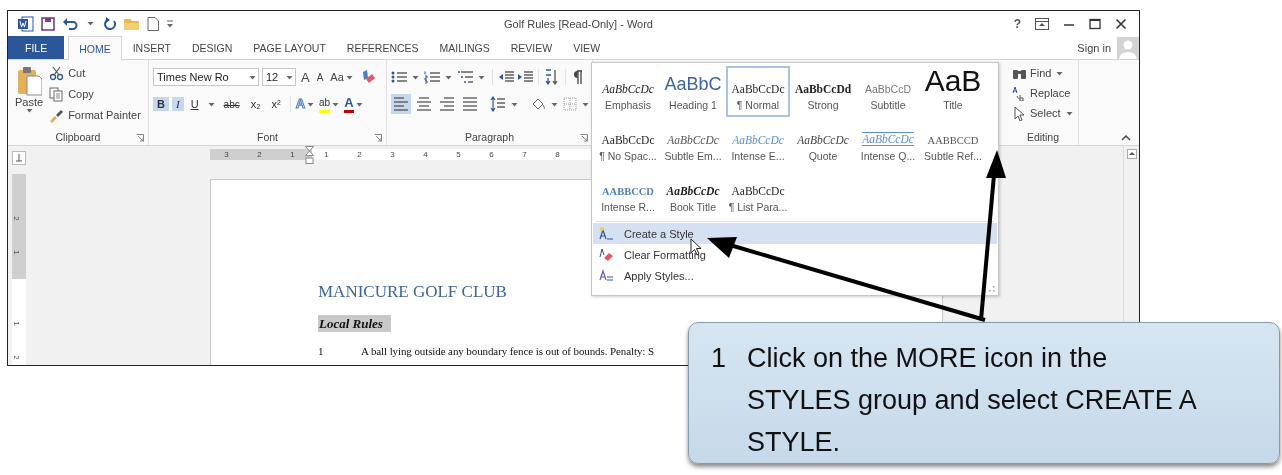 This screenshot has width=1282, height=475. What do you see at coordinates (531, 47) in the screenshot?
I see `ribbon-tab: REVIEW` at bounding box center [531, 47].